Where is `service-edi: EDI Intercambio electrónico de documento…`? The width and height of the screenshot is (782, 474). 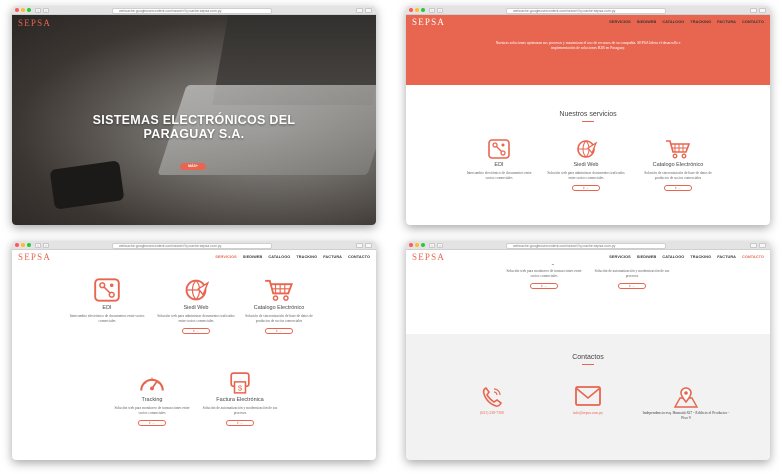
service-edi: EDI Intercambio electrónico de documento… is located at coordinates (499, 159).